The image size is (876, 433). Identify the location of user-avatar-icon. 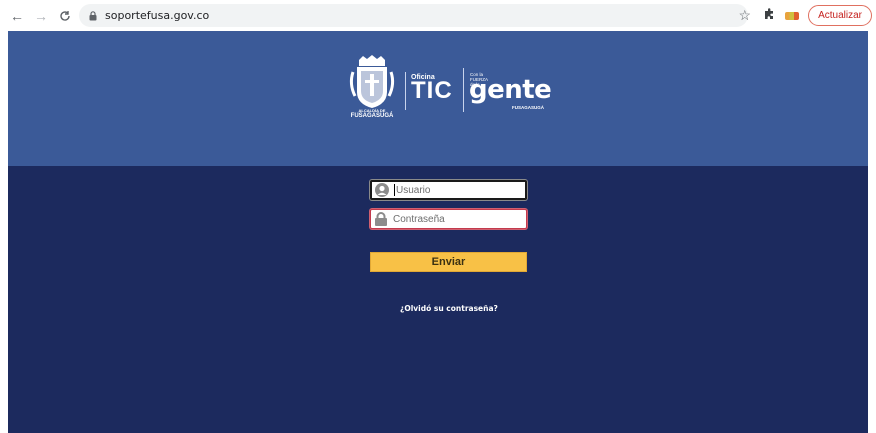
(382, 190).